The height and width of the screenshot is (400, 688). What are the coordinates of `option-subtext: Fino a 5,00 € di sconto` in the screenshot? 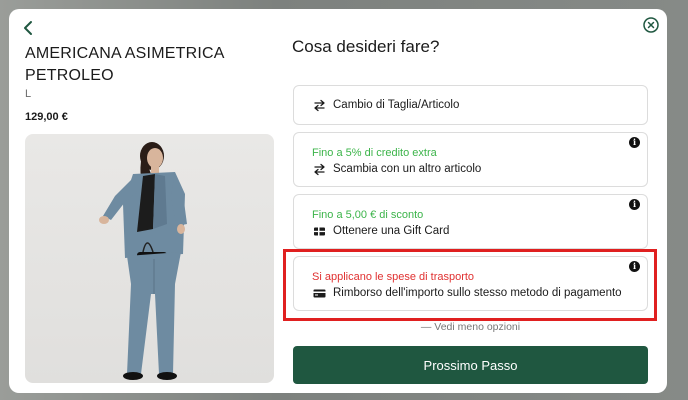 It's located at (368, 215).